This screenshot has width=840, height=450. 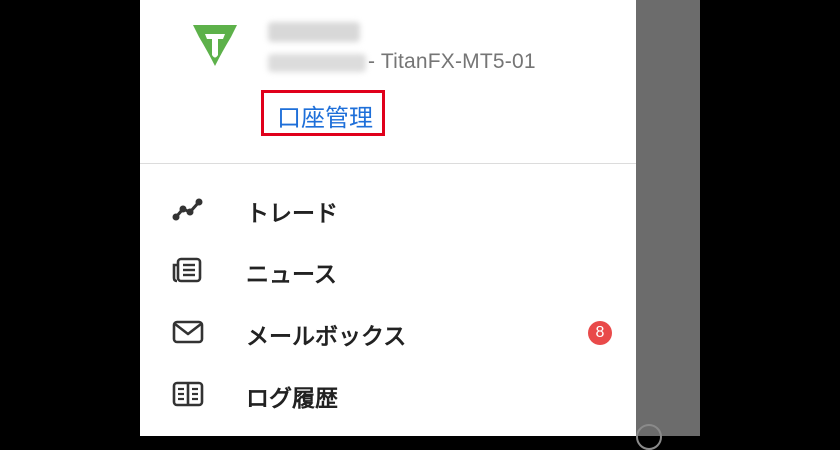 What do you see at coordinates (452, 61) in the screenshot?
I see `server-name: - TitanFX-MT5-01` at bounding box center [452, 61].